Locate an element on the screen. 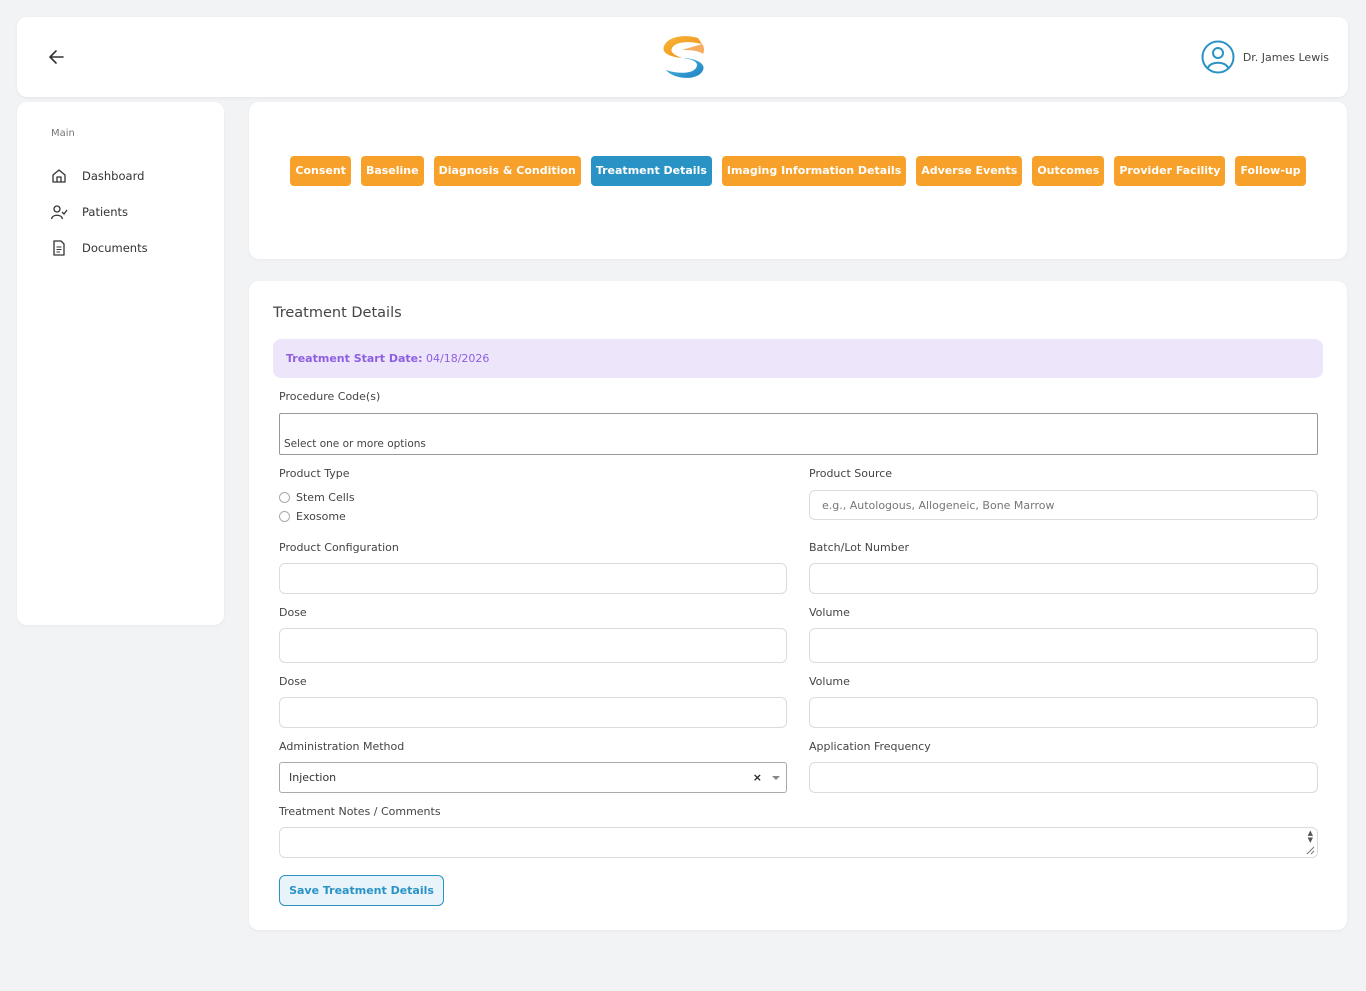  dose-label-2: Dose is located at coordinates (293, 681).